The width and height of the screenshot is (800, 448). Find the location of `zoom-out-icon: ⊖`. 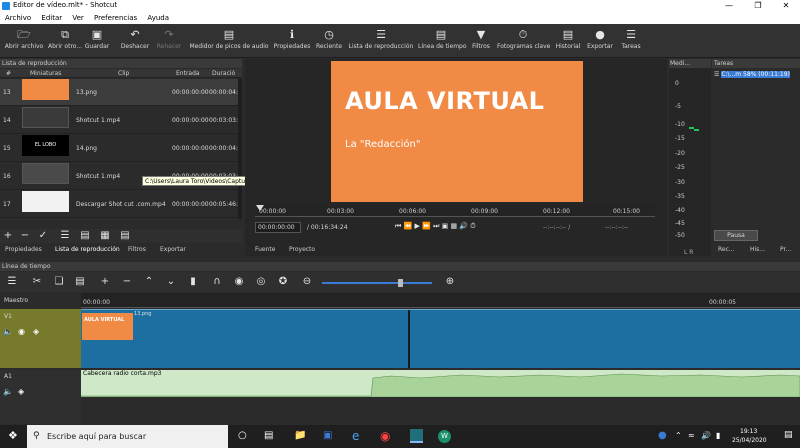

zoom-out-icon: ⊖ is located at coordinates (307, 282).